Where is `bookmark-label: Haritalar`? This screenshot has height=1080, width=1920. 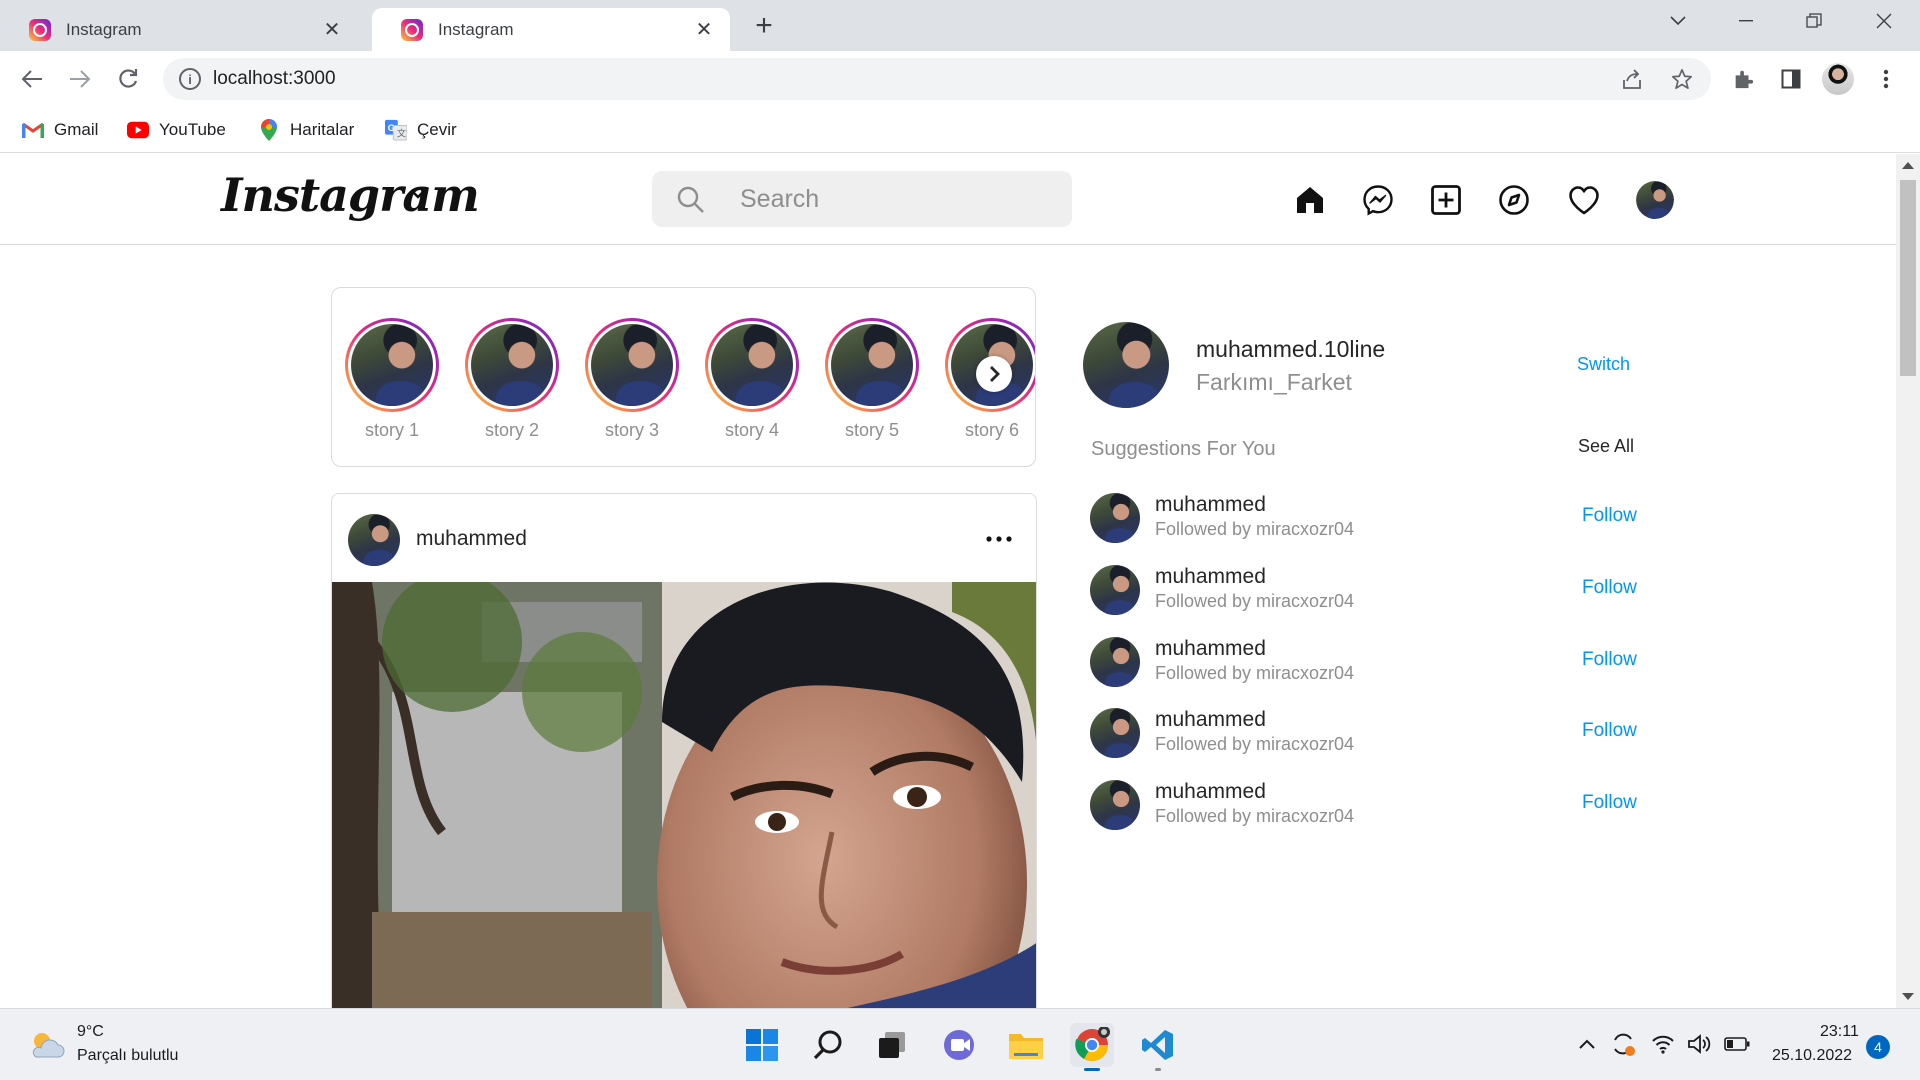 bookmark-label: Haritalar is located at coordinates (322, 129).